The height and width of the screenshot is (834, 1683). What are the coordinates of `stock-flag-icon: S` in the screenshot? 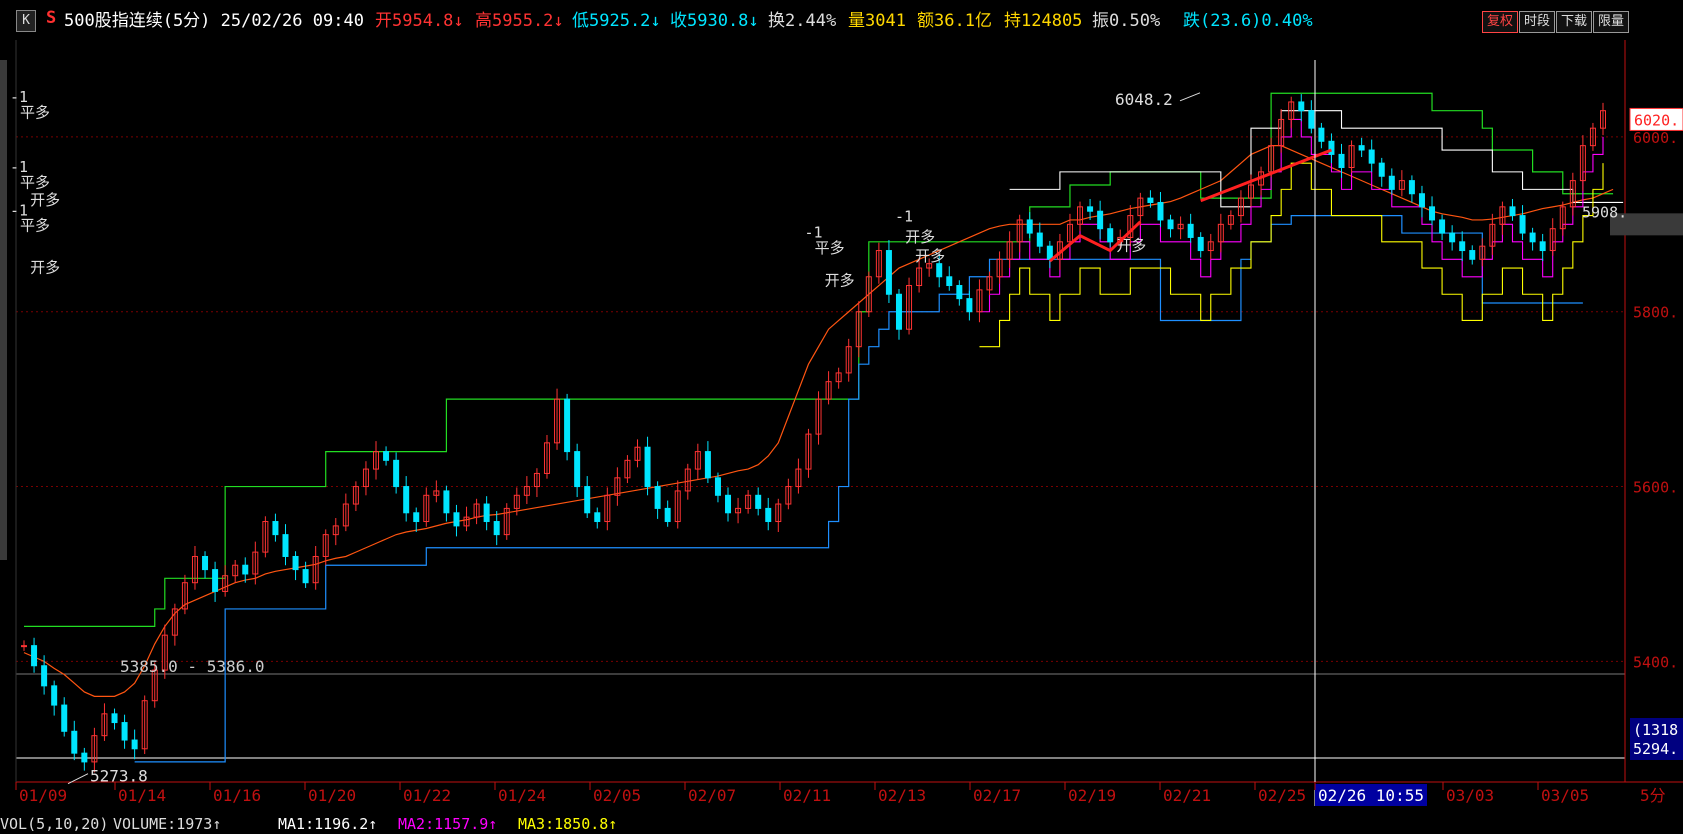 It's located at (51, 18).